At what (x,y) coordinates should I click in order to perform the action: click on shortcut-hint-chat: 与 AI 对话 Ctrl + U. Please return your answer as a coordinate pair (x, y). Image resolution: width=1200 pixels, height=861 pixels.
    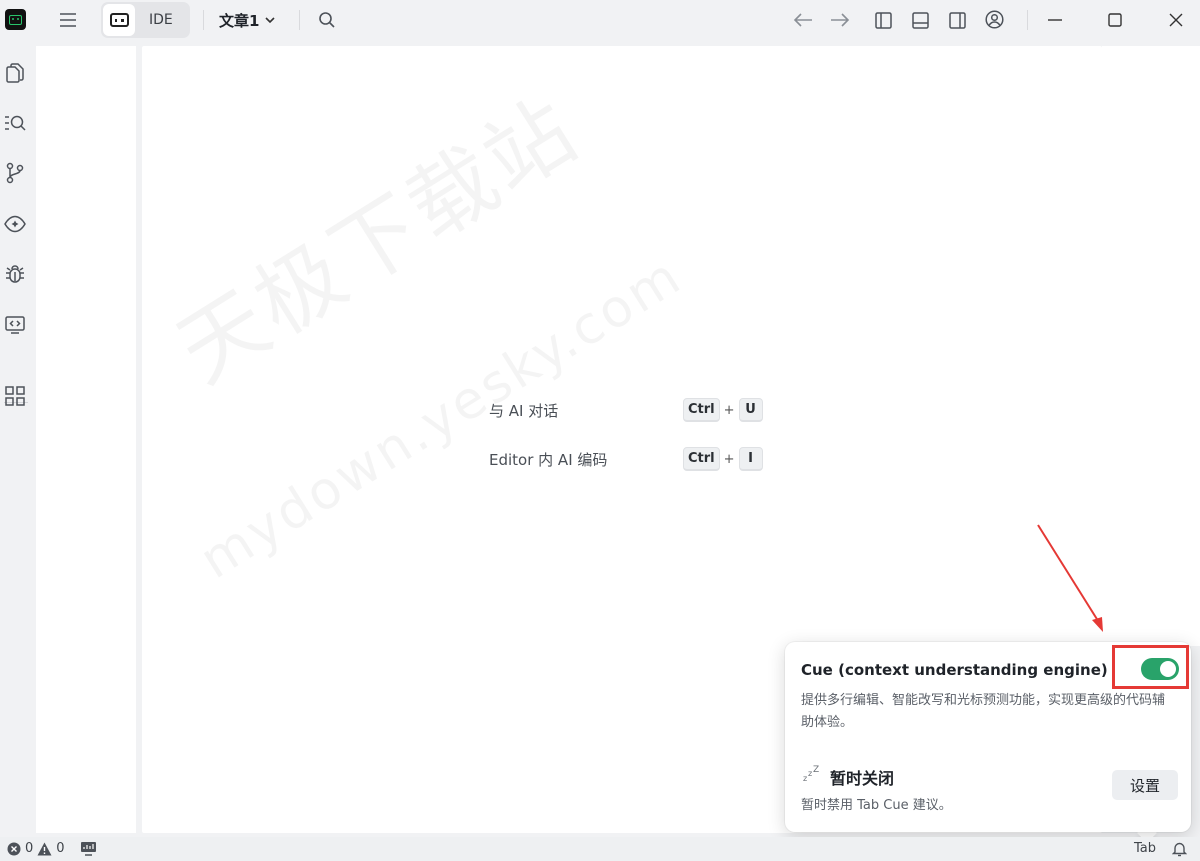
    Looking at the image, I should click on (626, 410).